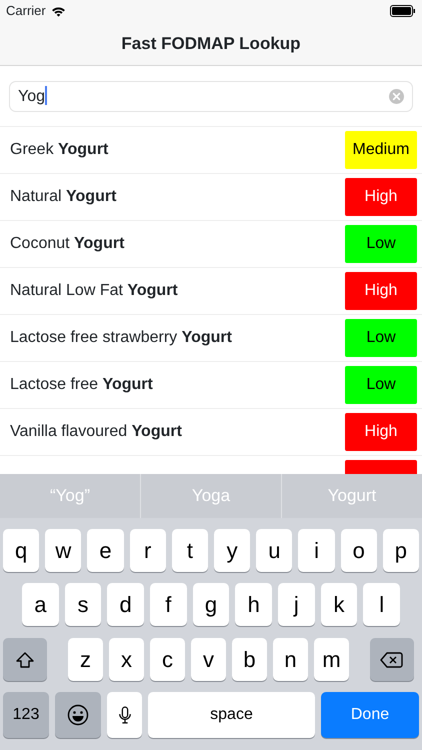 This screenshot has height=750, width=422. Describe the element at coordinates (126, 659) in the screenshot. I see `keyboard-key: x` at that location.